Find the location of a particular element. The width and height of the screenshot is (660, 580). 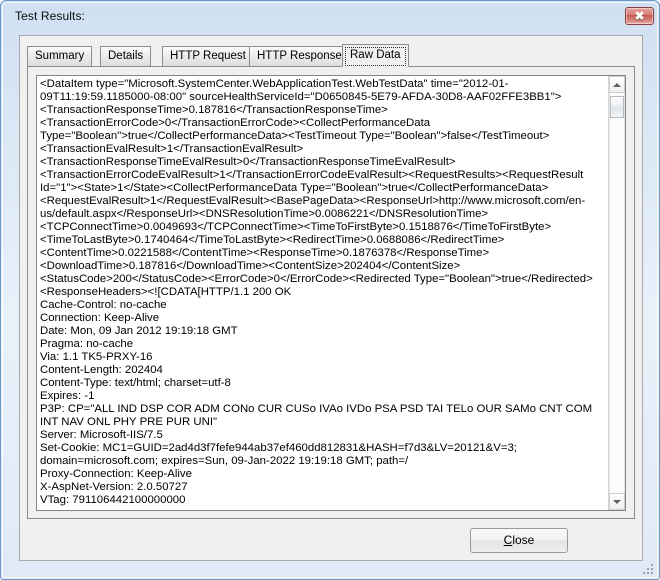

up-arrow-glyph is located at coordinates (617, 84).